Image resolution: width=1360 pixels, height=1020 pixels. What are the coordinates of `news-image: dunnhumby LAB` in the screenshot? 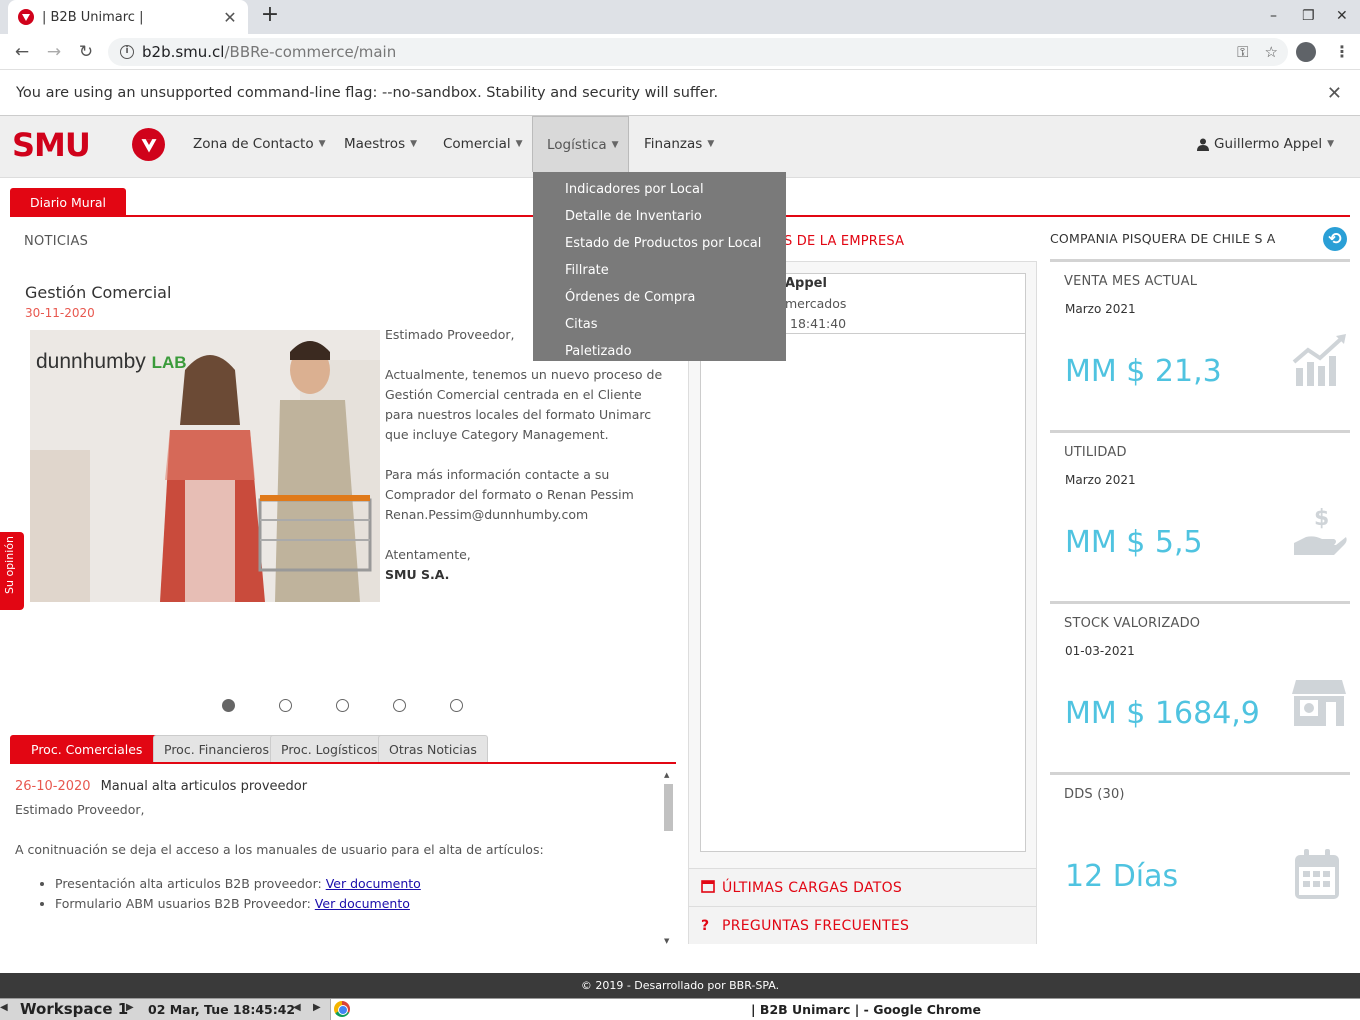 It's located at (205, 466).